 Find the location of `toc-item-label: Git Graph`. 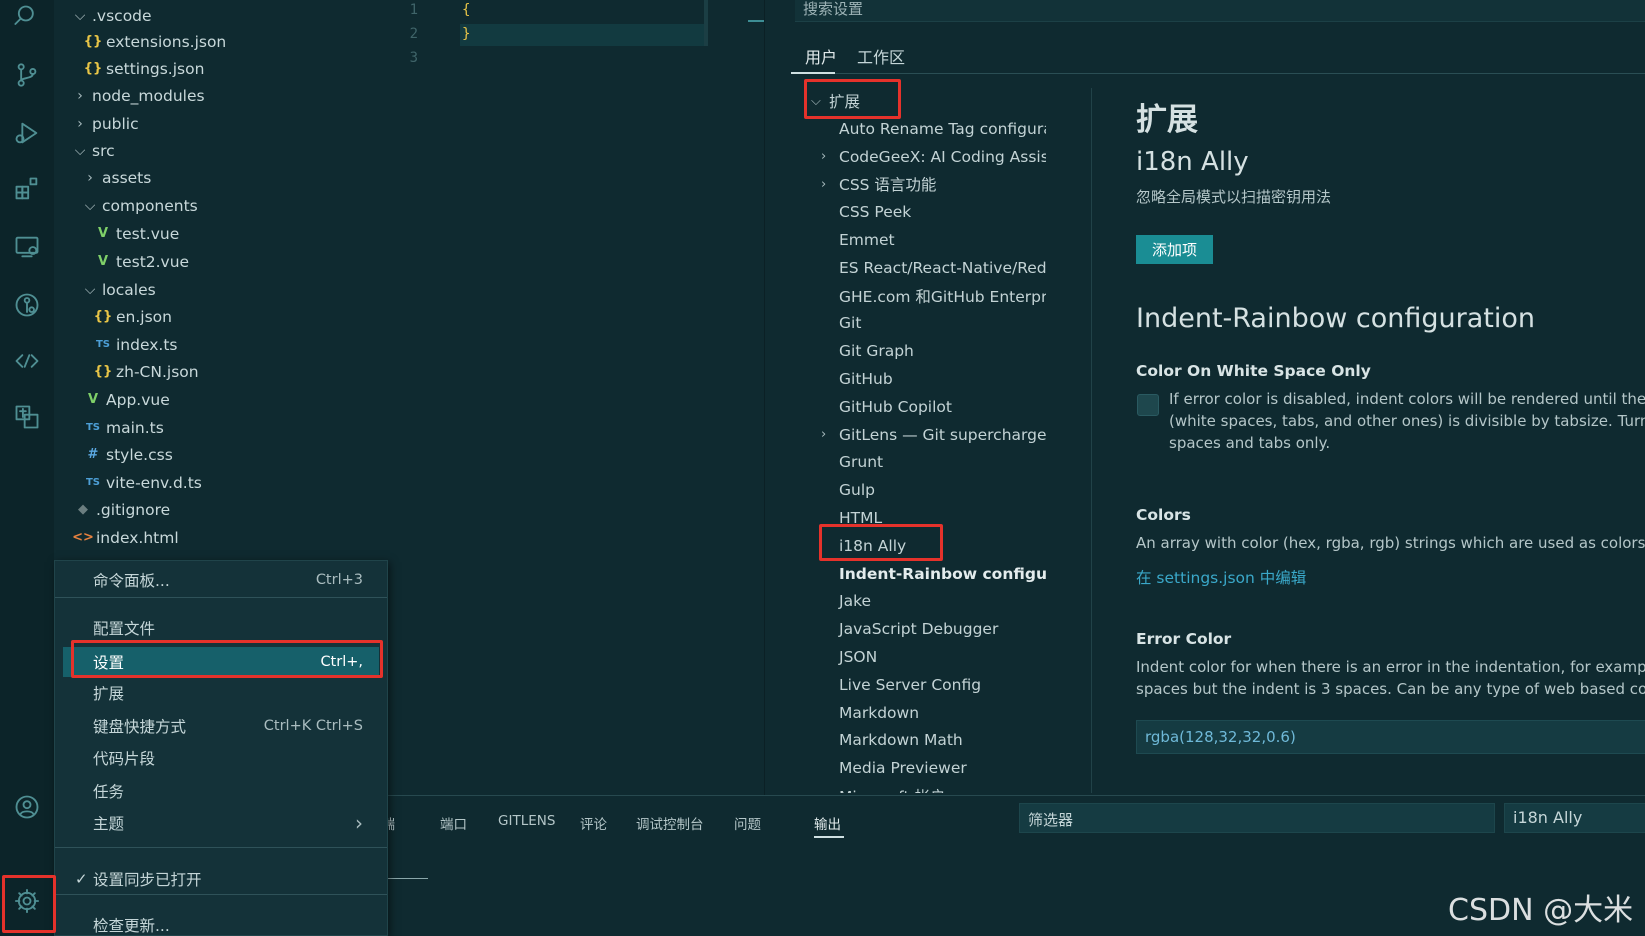

toc-item-label: Git Graph is located at coordinates (876, 351).